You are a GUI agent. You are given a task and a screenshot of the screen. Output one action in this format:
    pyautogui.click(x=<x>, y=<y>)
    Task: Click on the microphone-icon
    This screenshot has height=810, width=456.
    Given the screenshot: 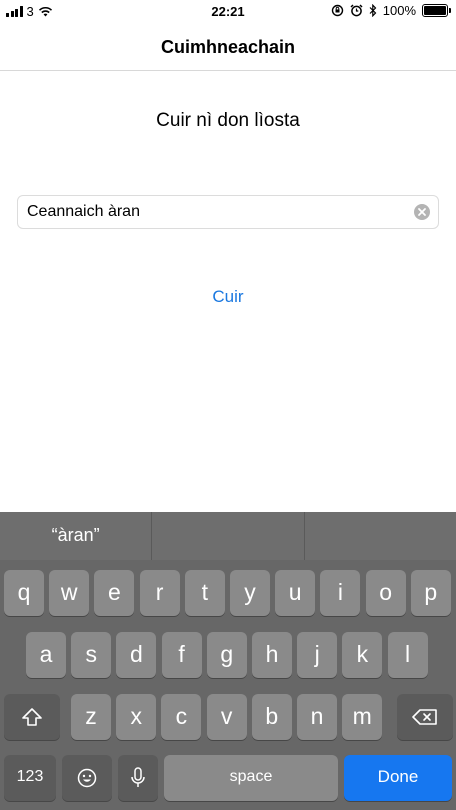 What is the action you would take?
    pyautogui.click(x=138, y=777)
    